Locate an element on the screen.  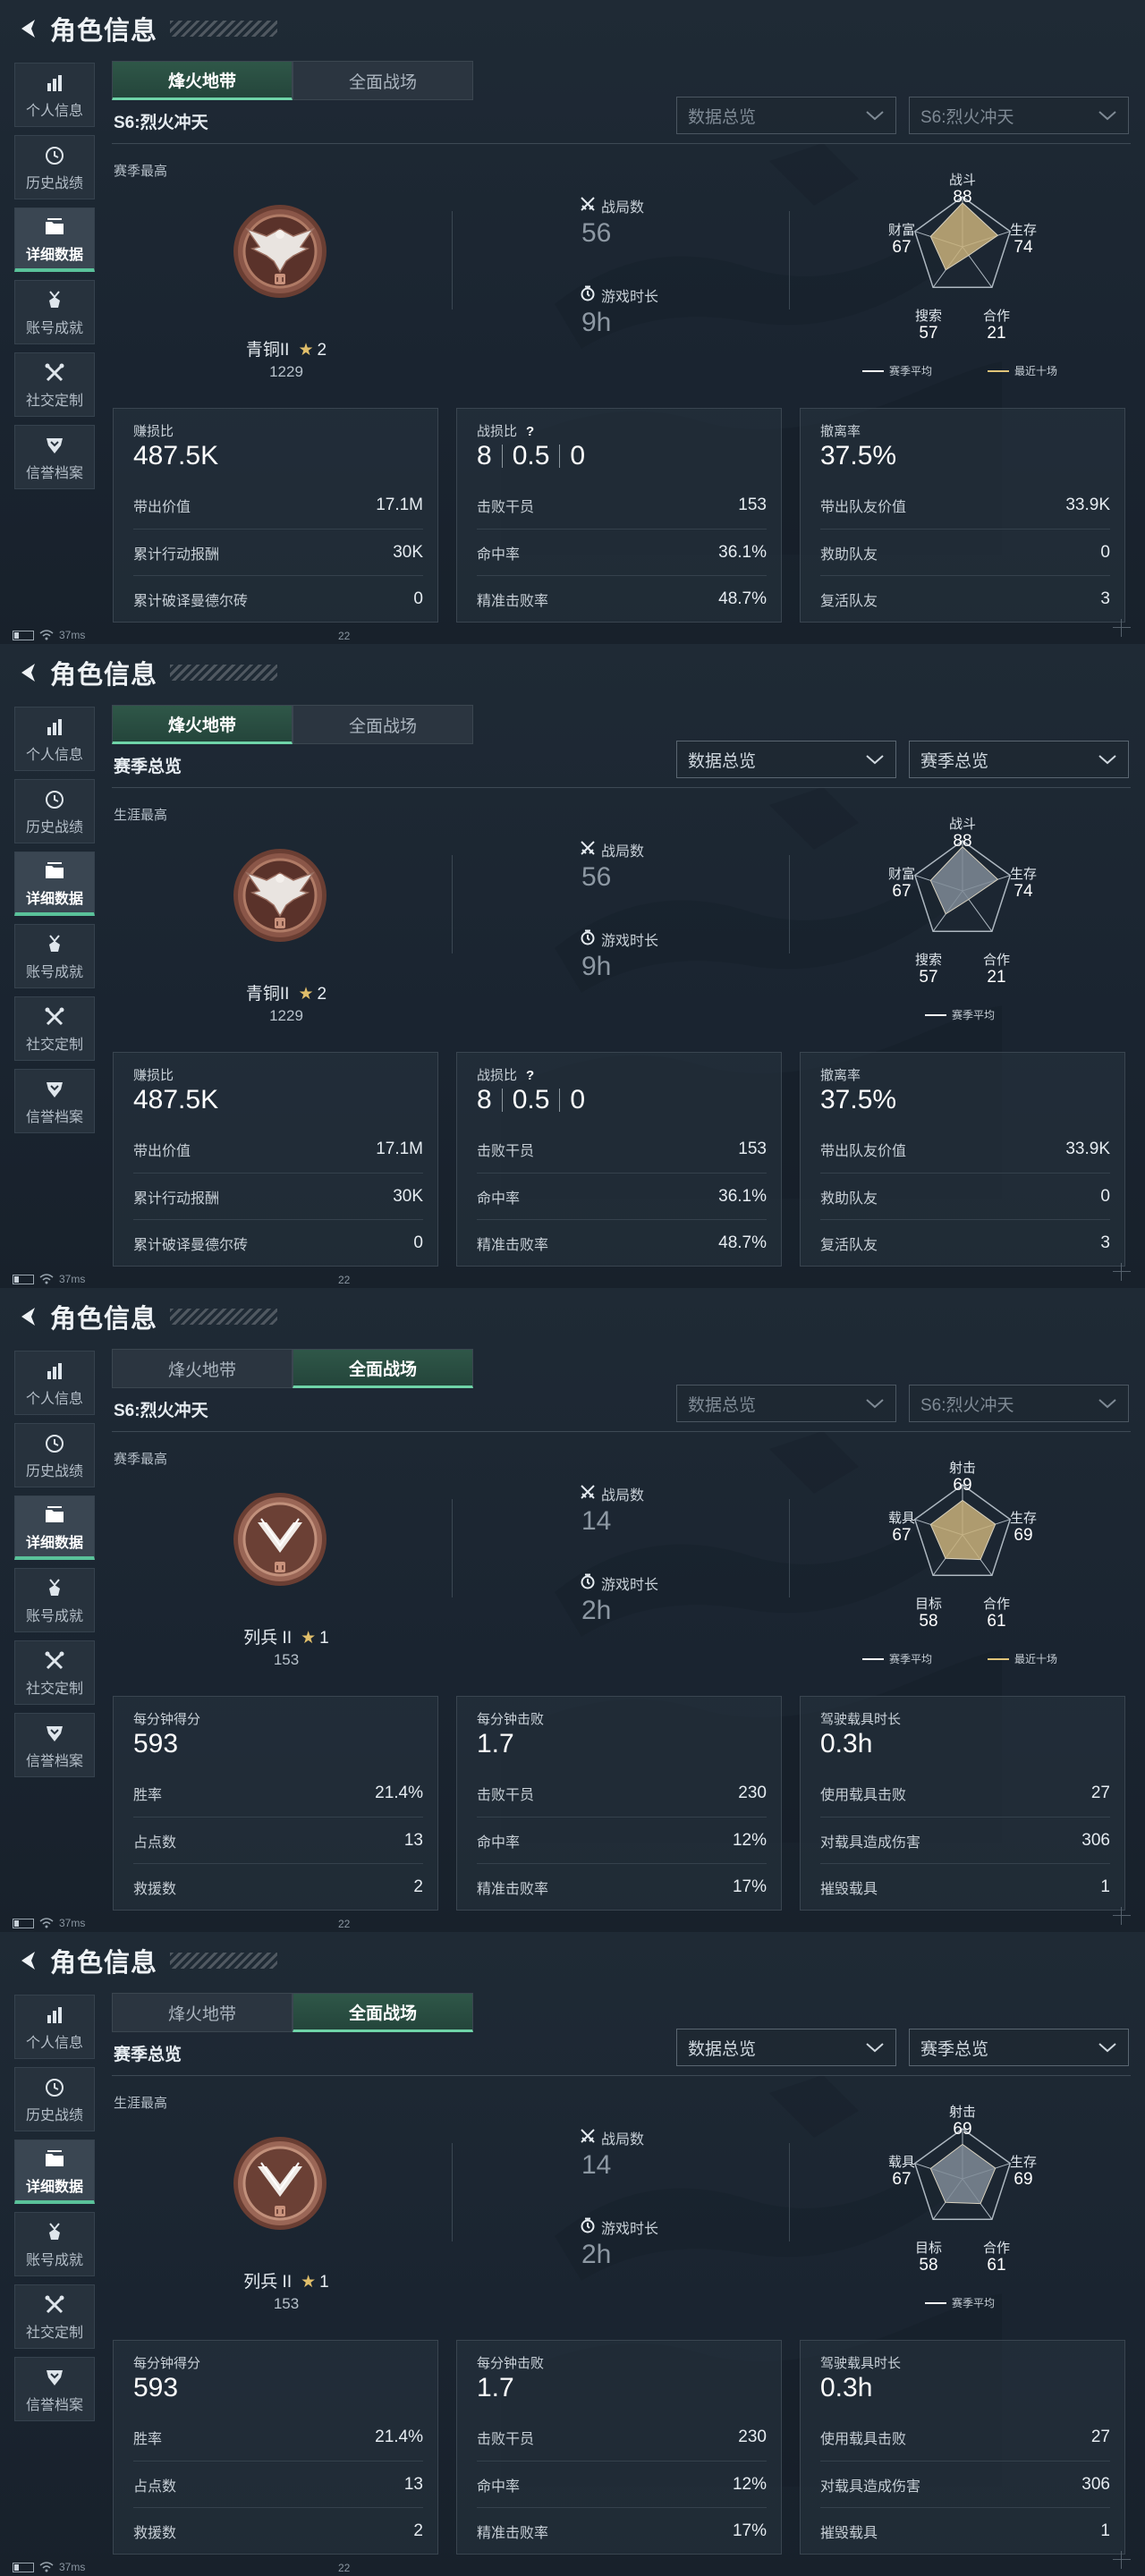
card-primary-value: 487.5K is located at coordinates (175, 1100).